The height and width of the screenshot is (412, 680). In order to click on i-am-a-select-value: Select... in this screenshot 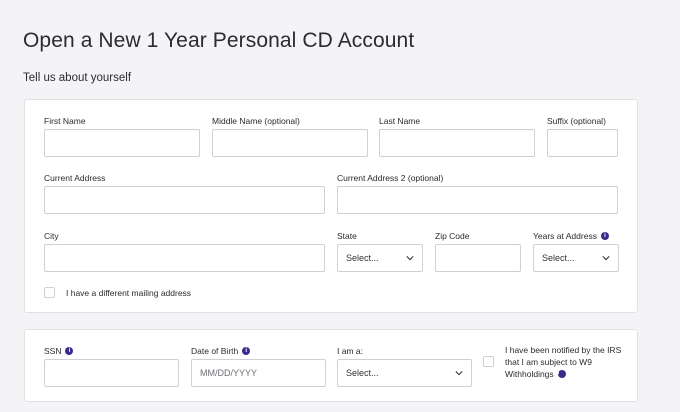, I will do `click(362, 373)`.